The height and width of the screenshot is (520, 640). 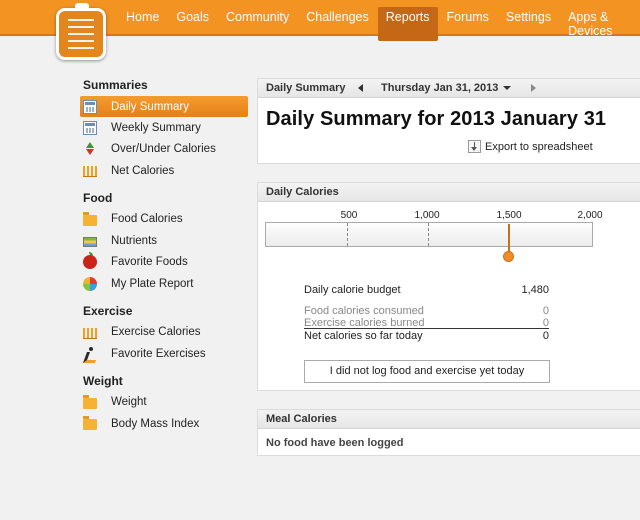 I want to click on calorie-budget-needle, so click(x=509, y=238).